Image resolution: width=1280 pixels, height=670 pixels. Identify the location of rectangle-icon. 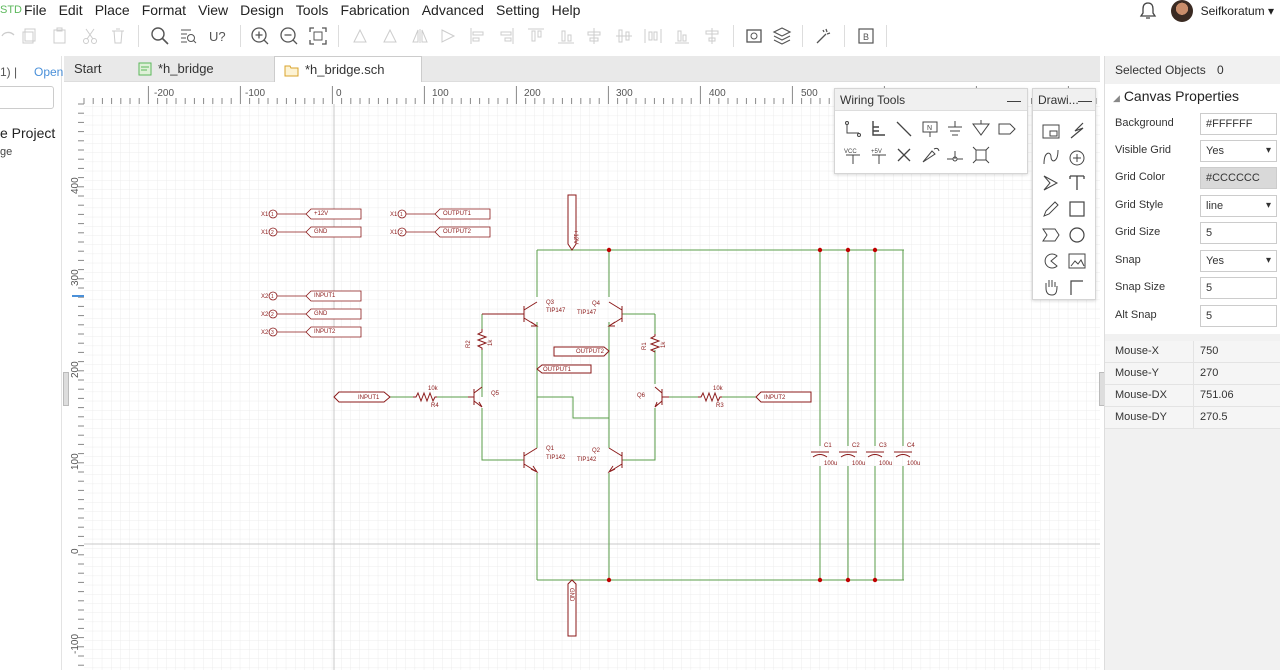
(1077, 209).